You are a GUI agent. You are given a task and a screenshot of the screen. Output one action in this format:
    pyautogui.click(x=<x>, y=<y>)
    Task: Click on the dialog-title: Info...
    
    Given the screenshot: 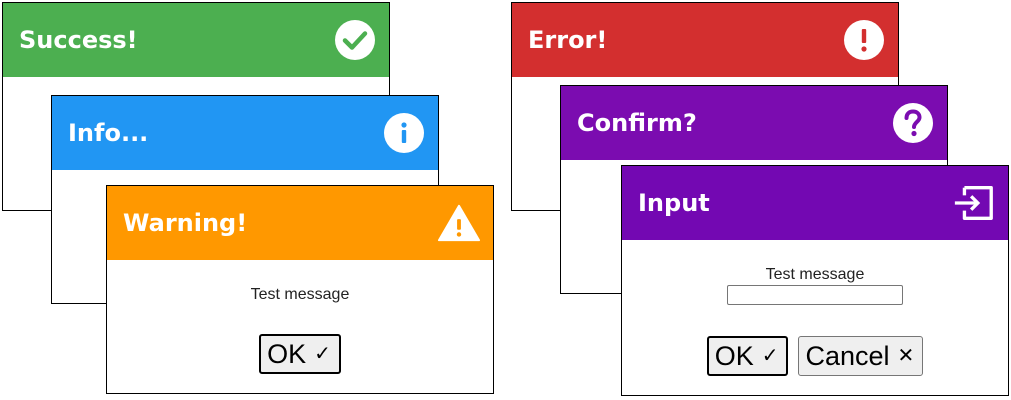 What is the action you would take?
    pyautogui.click(x=108, y=133)
    